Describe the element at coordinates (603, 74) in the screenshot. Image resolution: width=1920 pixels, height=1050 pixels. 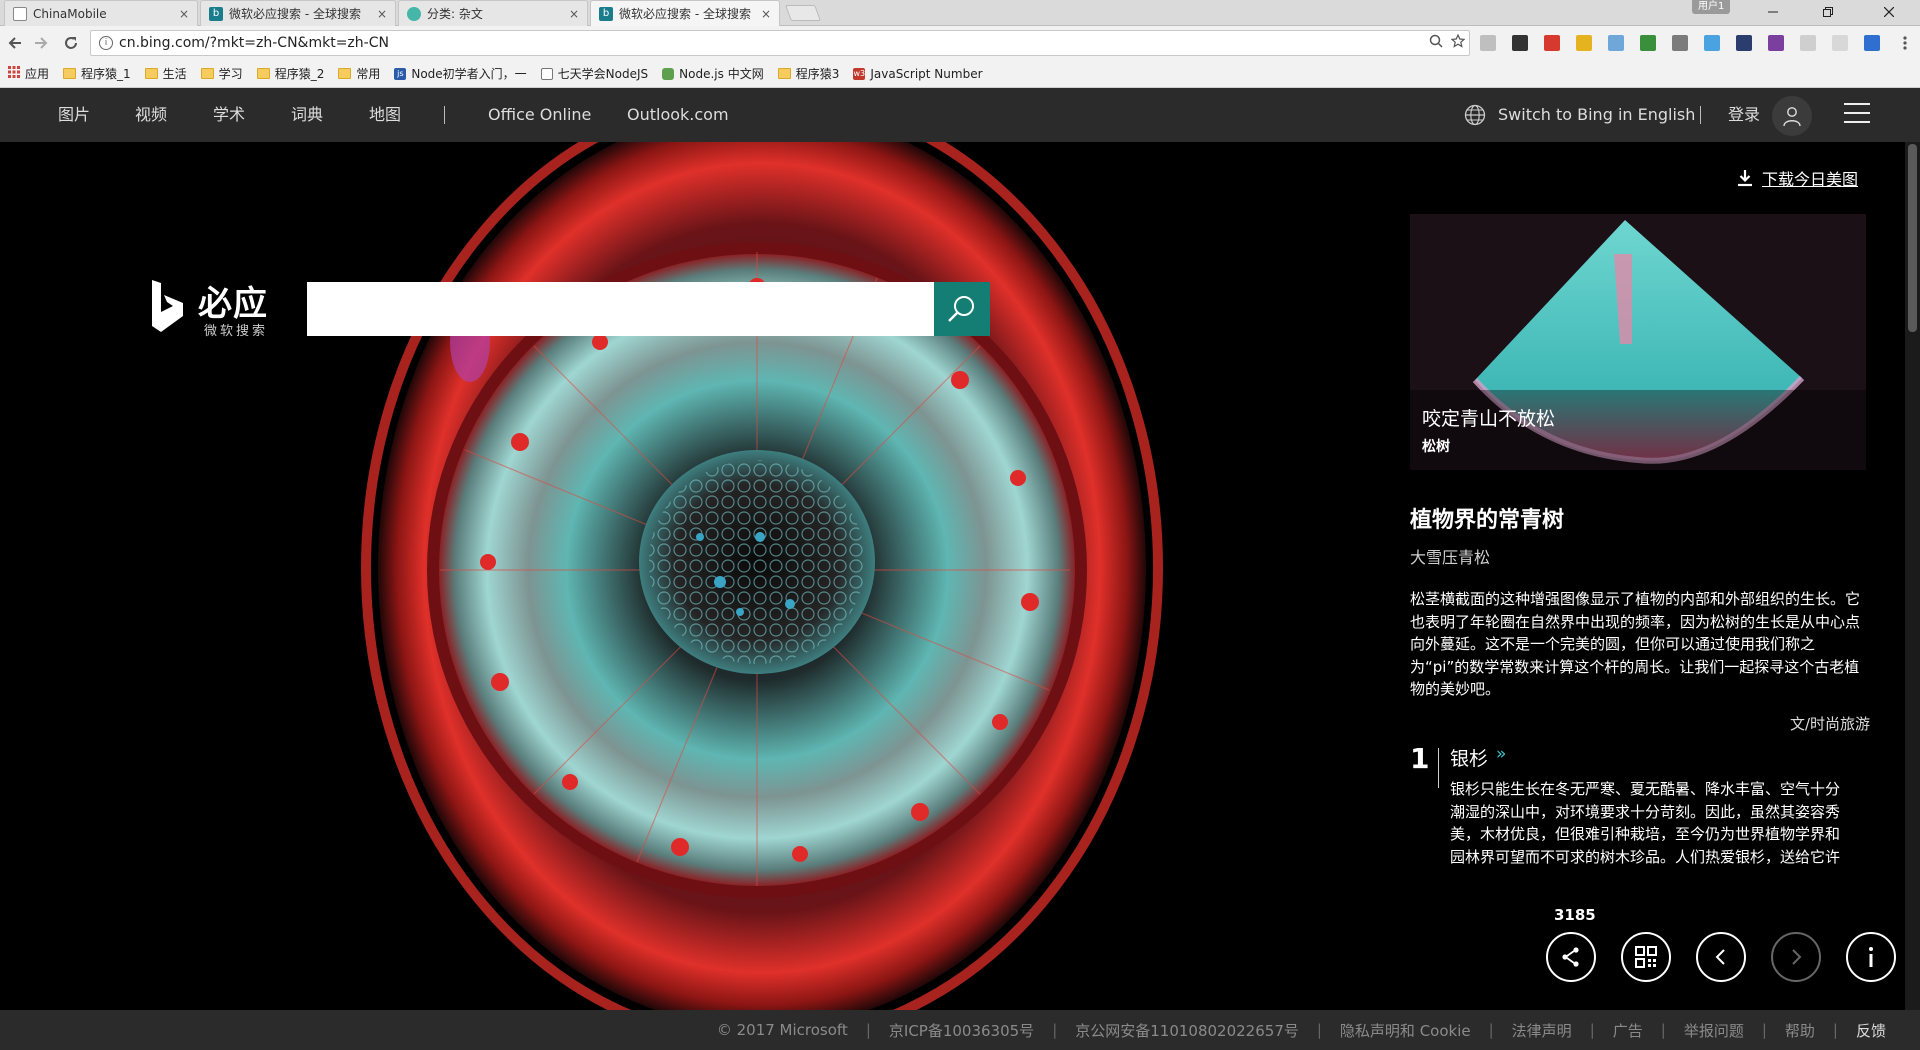
I see `bookmark-label: 七天学会NodeJS` at that location.